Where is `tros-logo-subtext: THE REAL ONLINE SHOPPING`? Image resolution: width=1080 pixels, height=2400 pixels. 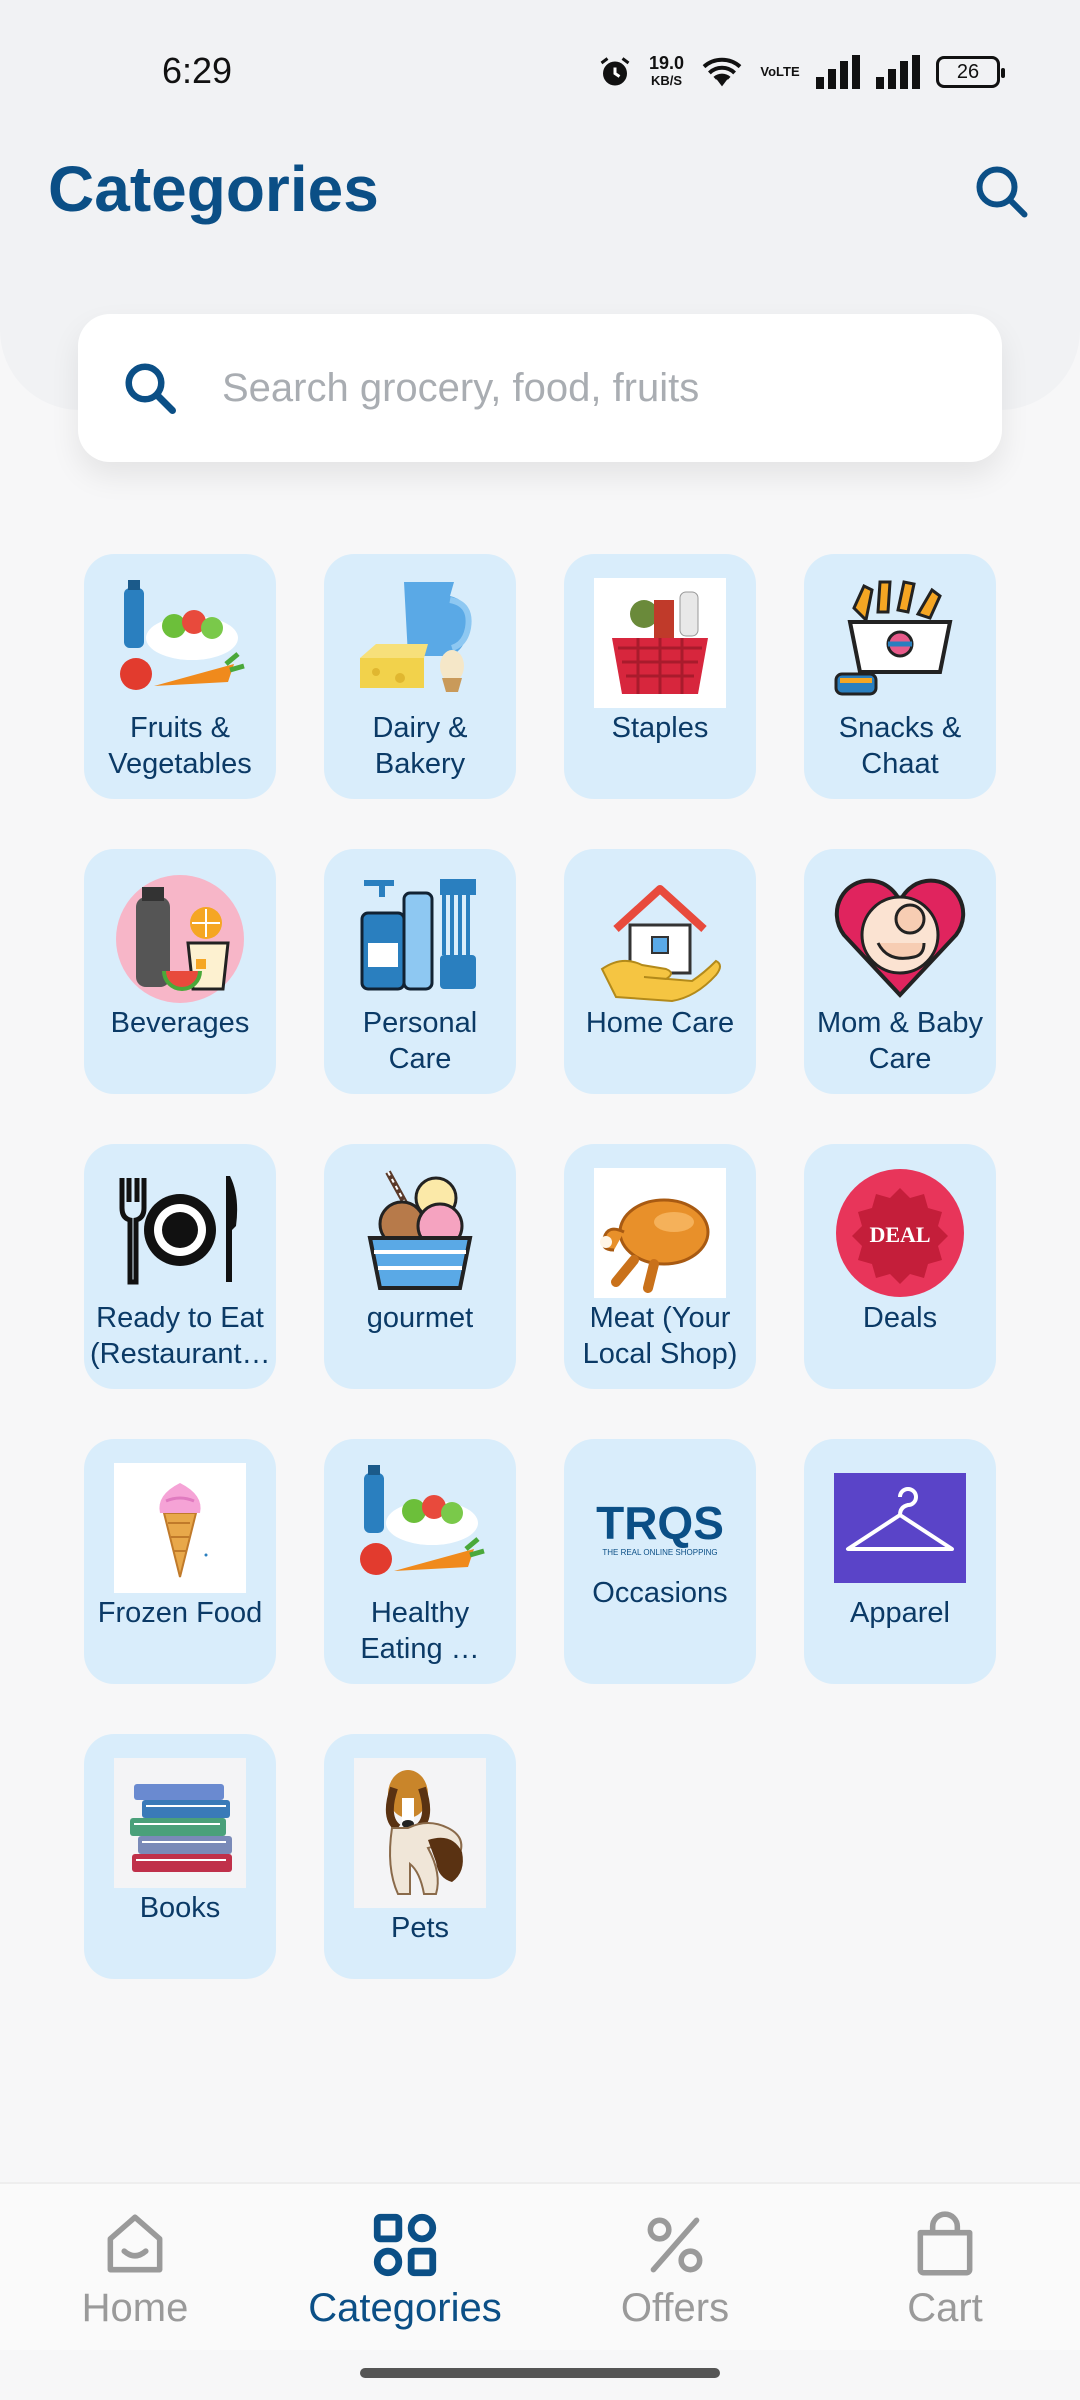
tros-logo-subtext: THE REAL ONLINE SHOPPING is located at coordinates (659, 1552).